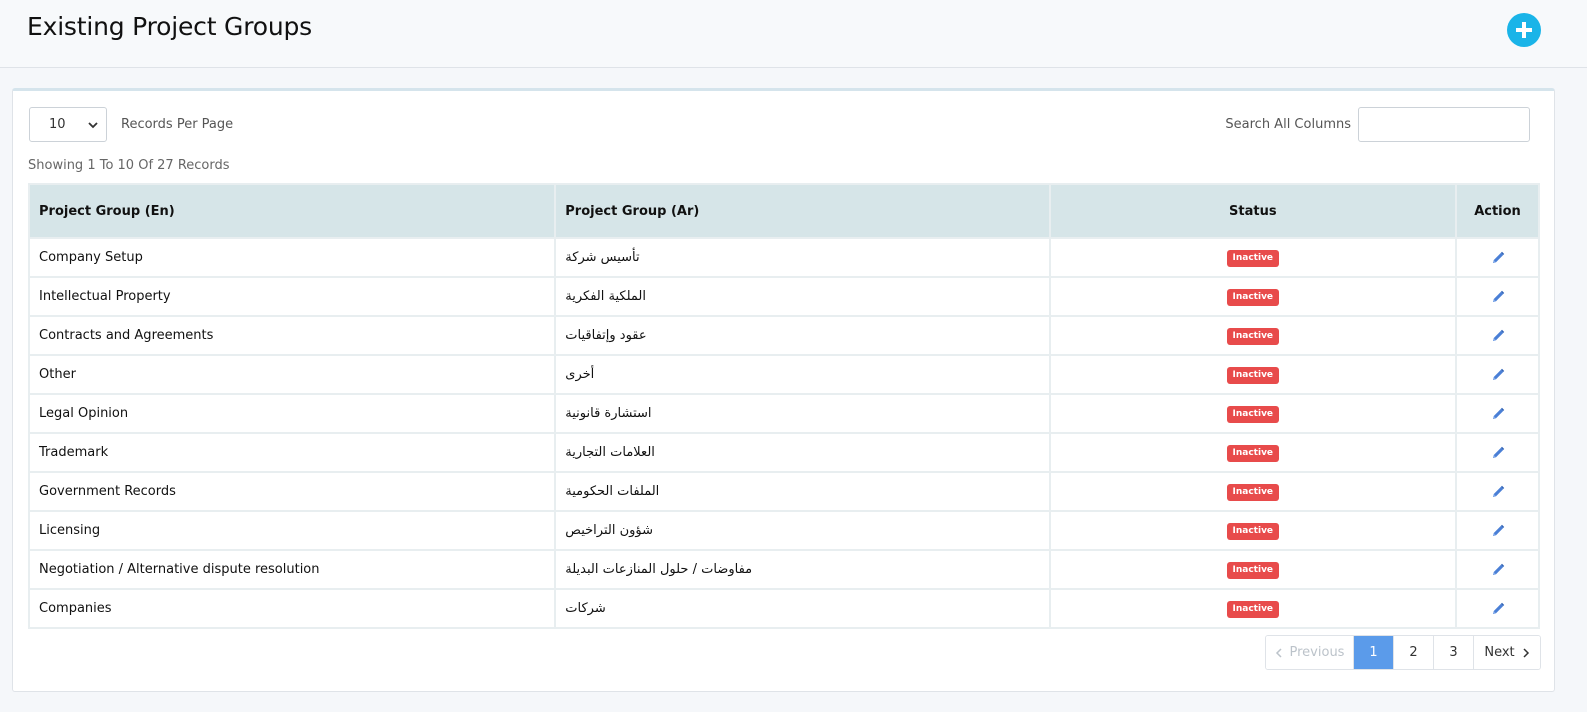 The height and width of the screenshot is (712, 1587). I want to click on pagination-next-button: Next, so click(1507, 652).